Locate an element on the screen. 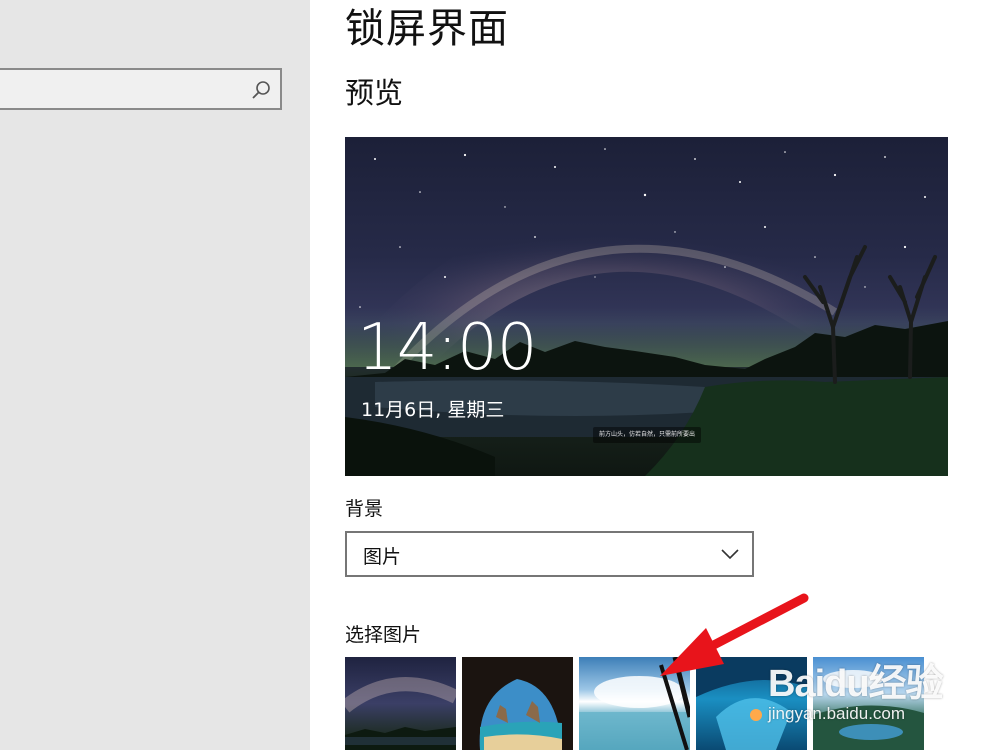 Image resolution: width=1000 pixels, height=750 pixels. watermark-logo: Baidu经验 is located at coordinates (856, 684).